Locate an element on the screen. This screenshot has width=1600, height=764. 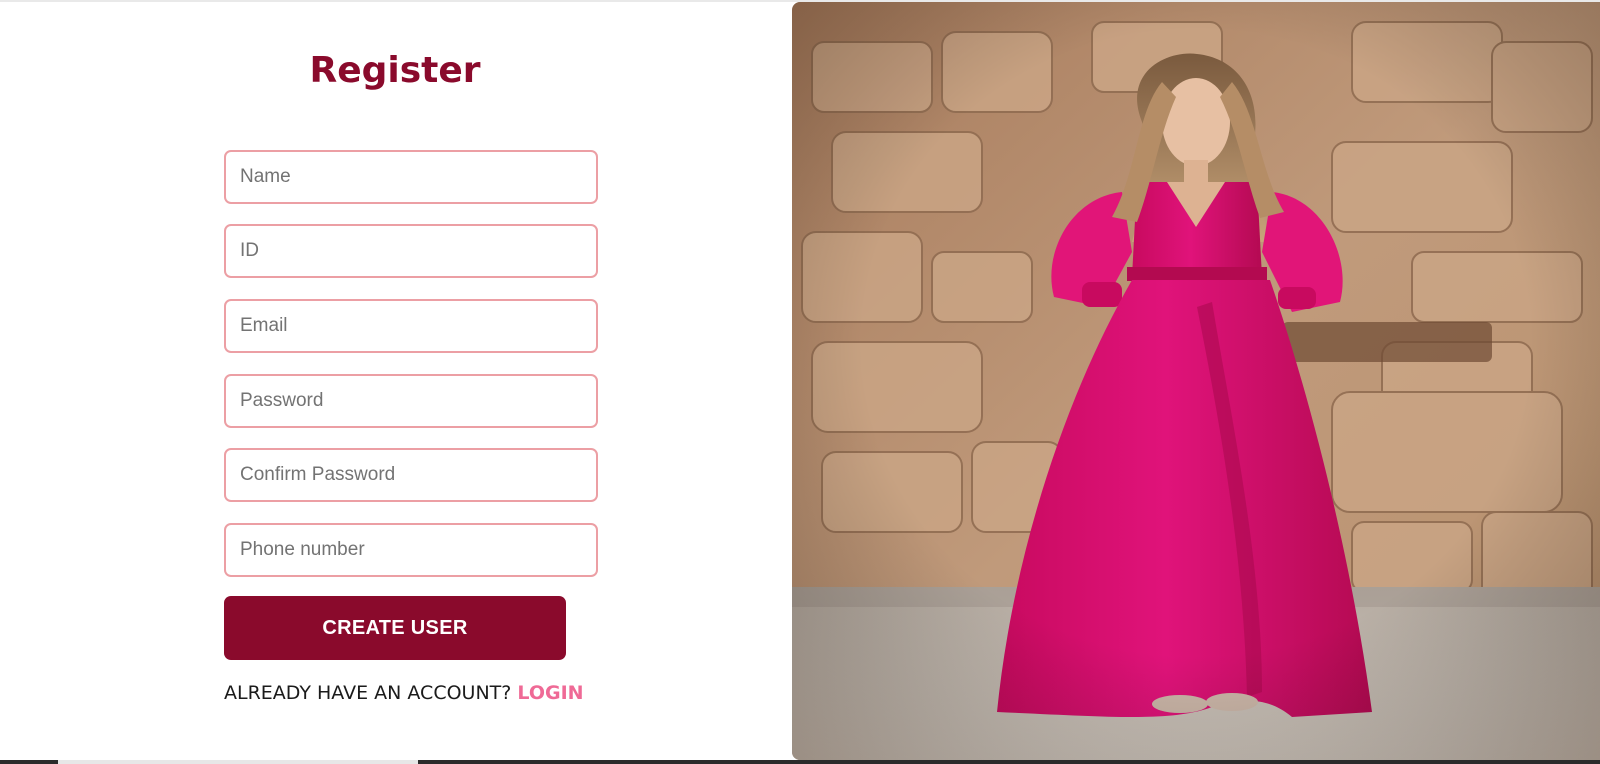
phone-number-input is located at coordinates (411, 550).